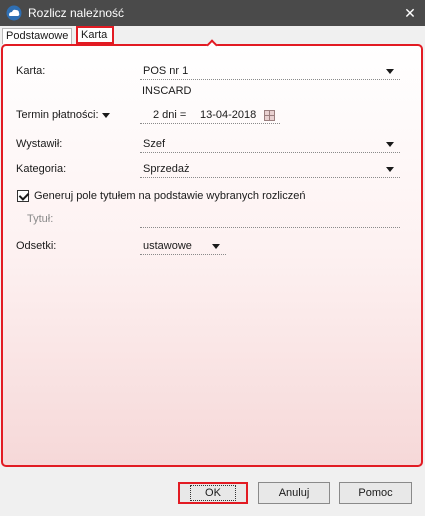  What do you see at coordinates (270, 220) in the screenshot?
I see `tytul-input` at bounding box center [270, 220].